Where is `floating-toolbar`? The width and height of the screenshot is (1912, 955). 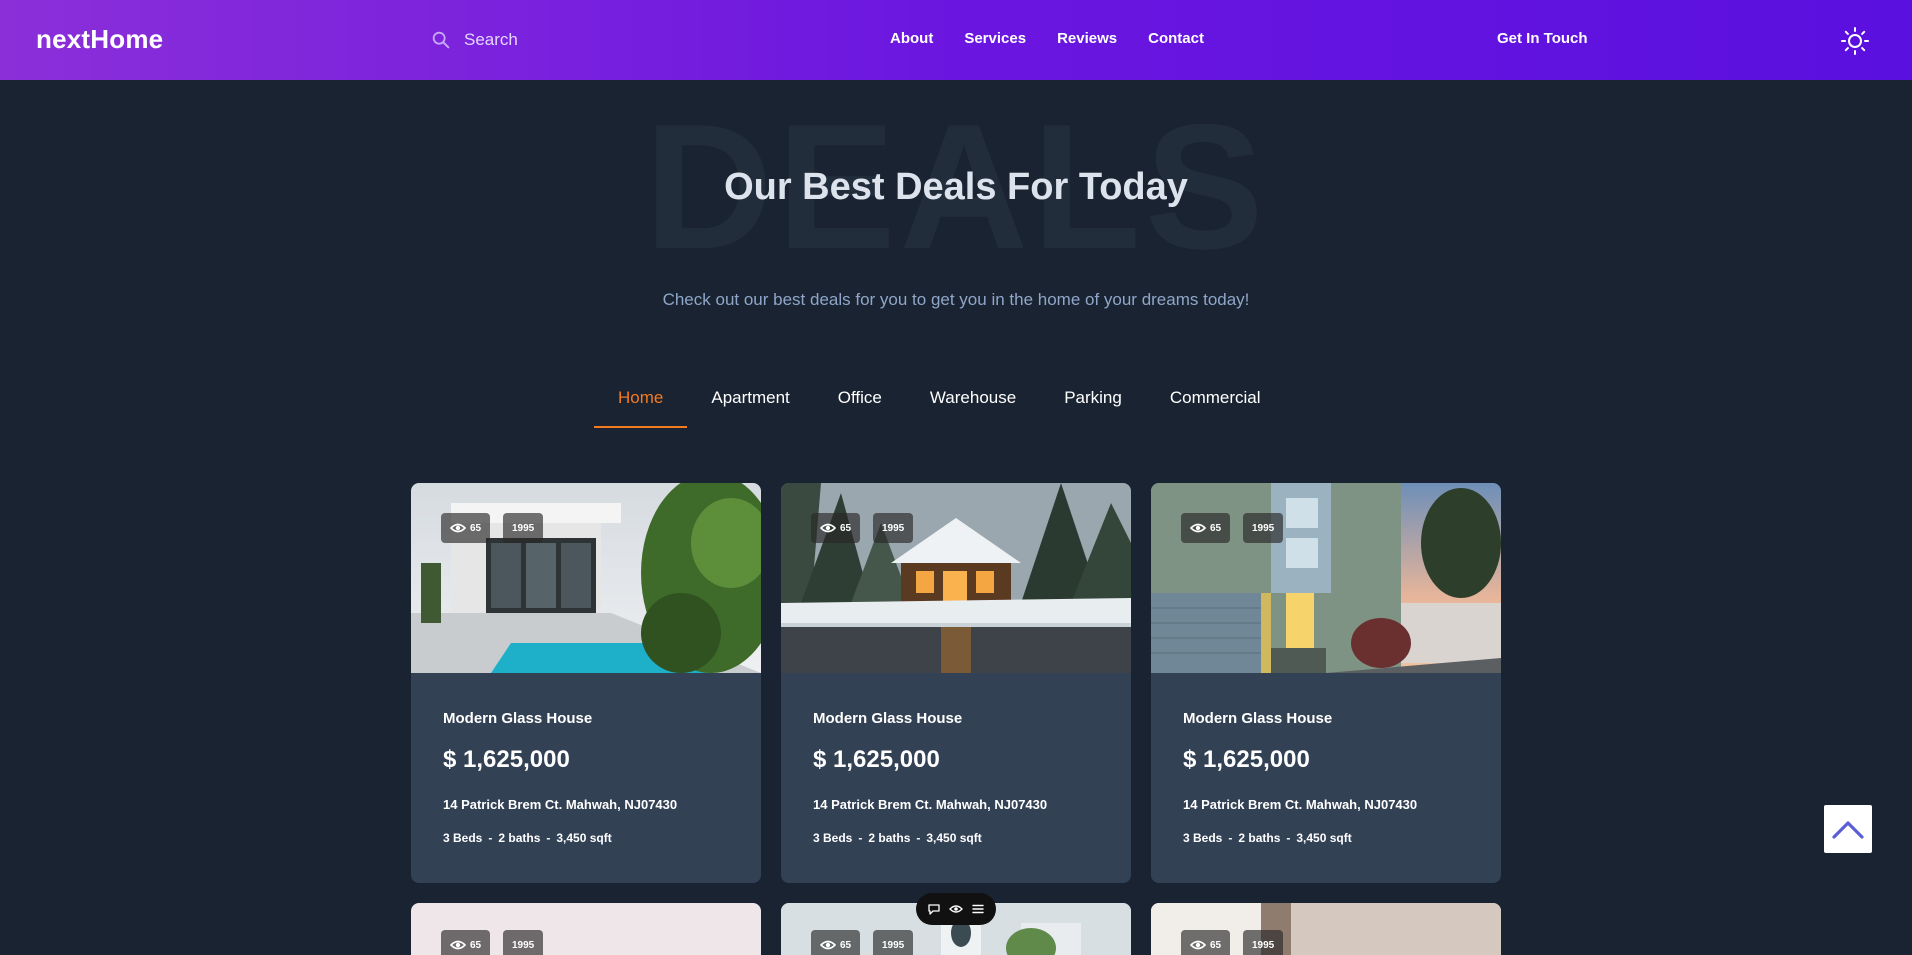
floating-toolbar is located at coordinates (956, 909).